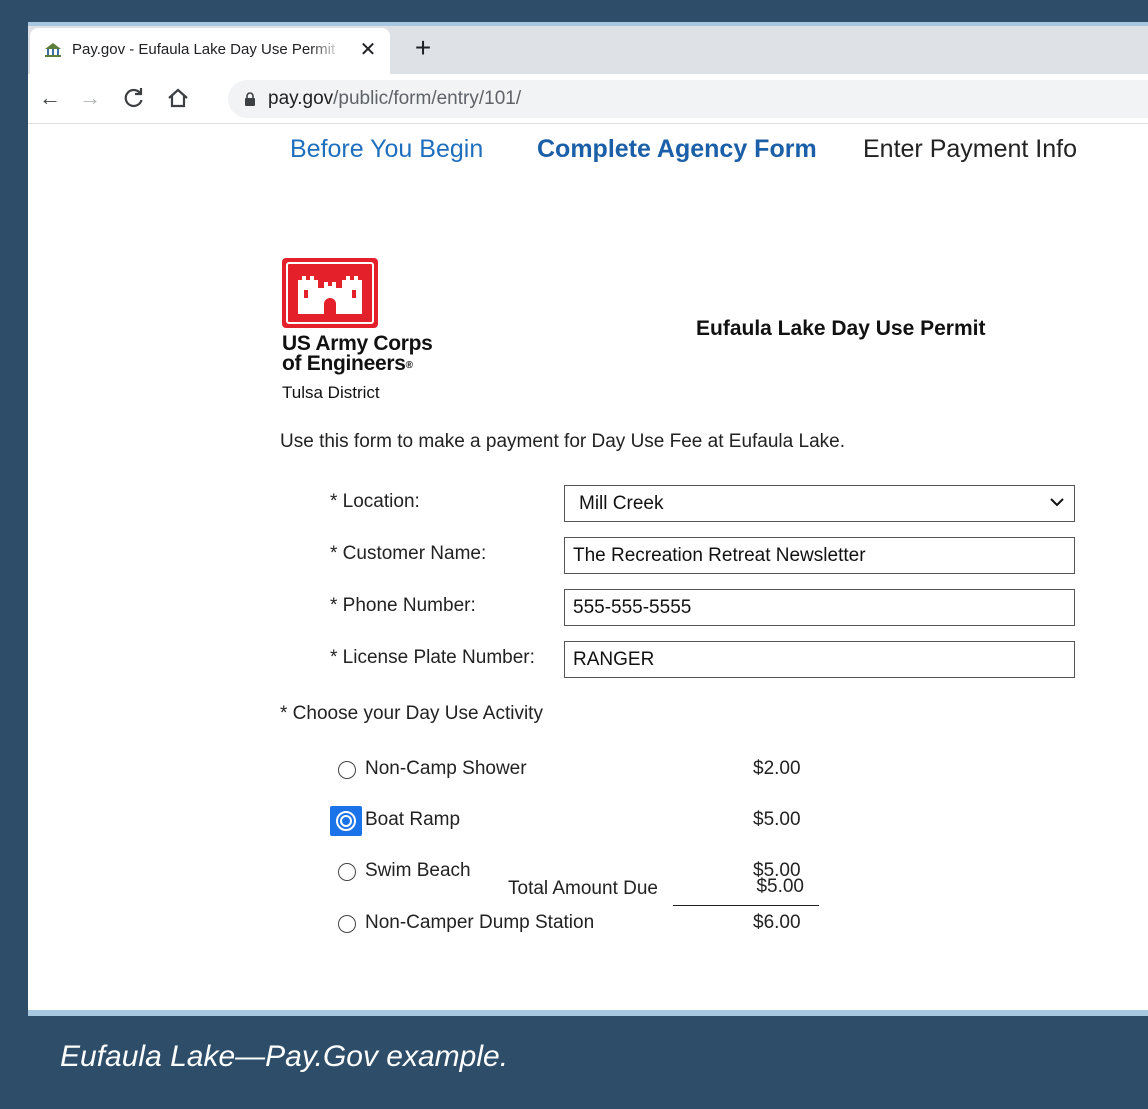 The height and width of the screenshot is (1109, 1148). What do you see at coordinates (330, 293) in the screenshot?
I see `usace-castle-logo` at bounding box center [330, 293].